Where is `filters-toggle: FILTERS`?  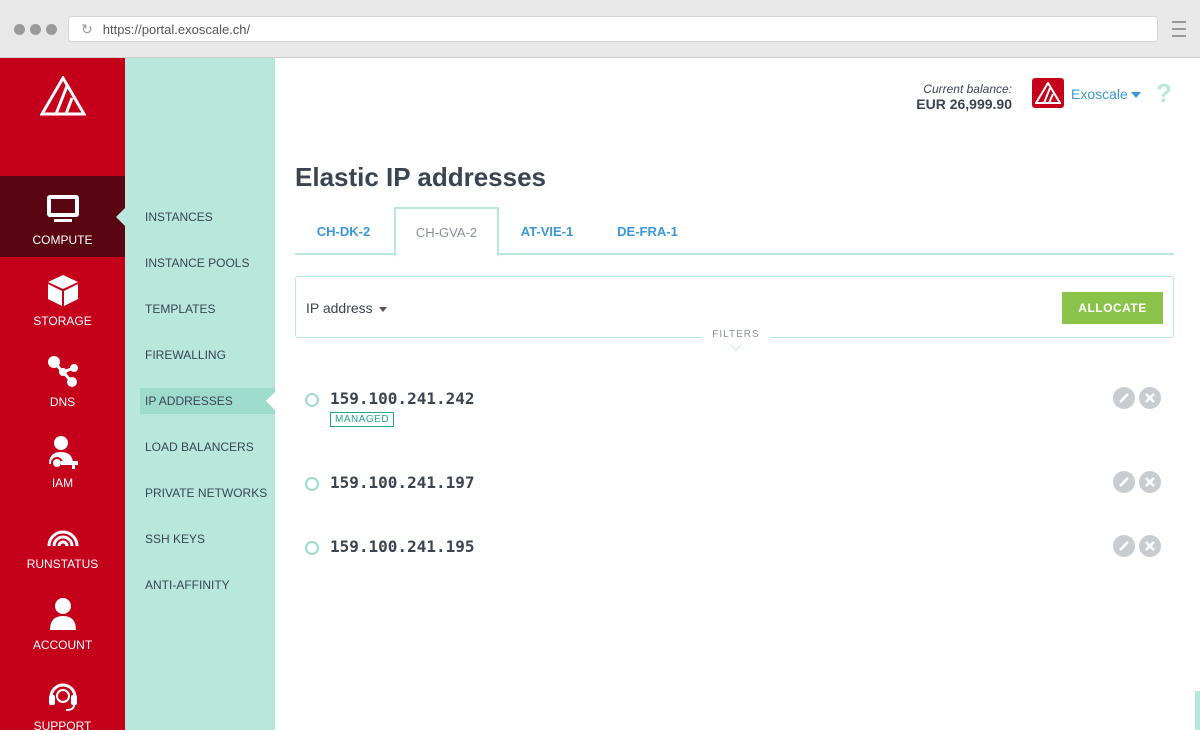
filters-toggle: FILTERS is located at coordinates (736, 340).